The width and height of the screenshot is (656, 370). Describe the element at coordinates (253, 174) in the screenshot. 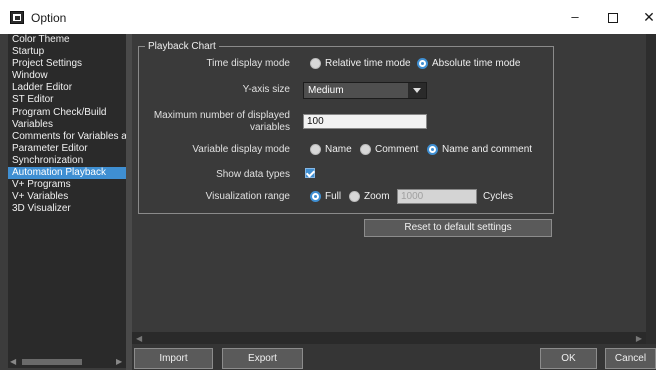

I see `show-data-types-label: Show data types` at that location.